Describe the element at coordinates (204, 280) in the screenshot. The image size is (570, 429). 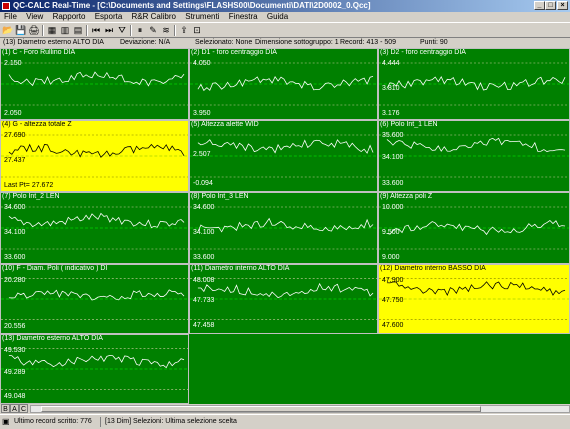
I see `upper-limit-label: 48.008` at that location.